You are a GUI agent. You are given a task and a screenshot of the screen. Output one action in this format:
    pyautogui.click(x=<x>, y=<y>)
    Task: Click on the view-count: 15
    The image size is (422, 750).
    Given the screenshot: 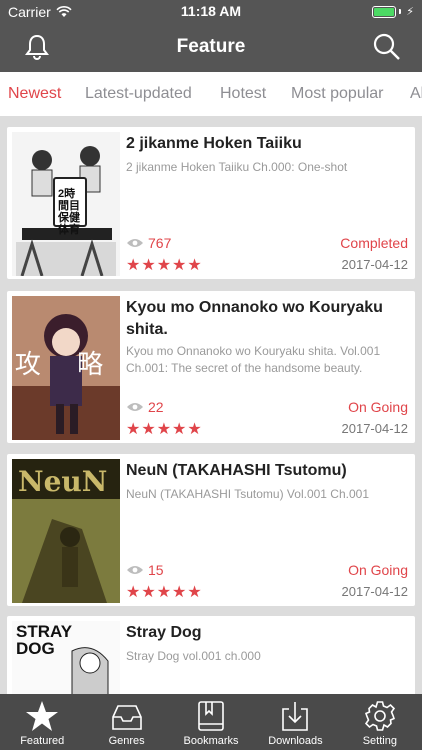 What is the action you would take?
    pyautogui.click(x=145, y=570)
    